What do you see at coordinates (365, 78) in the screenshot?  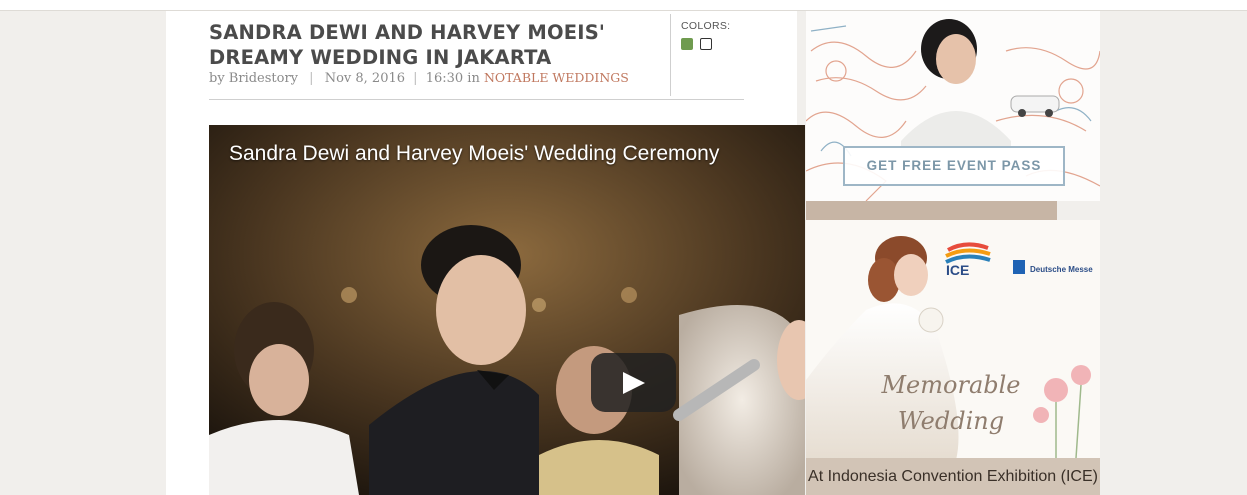 I see `publish-date: Nov 8, 2016` at bounding box center [365, 78].